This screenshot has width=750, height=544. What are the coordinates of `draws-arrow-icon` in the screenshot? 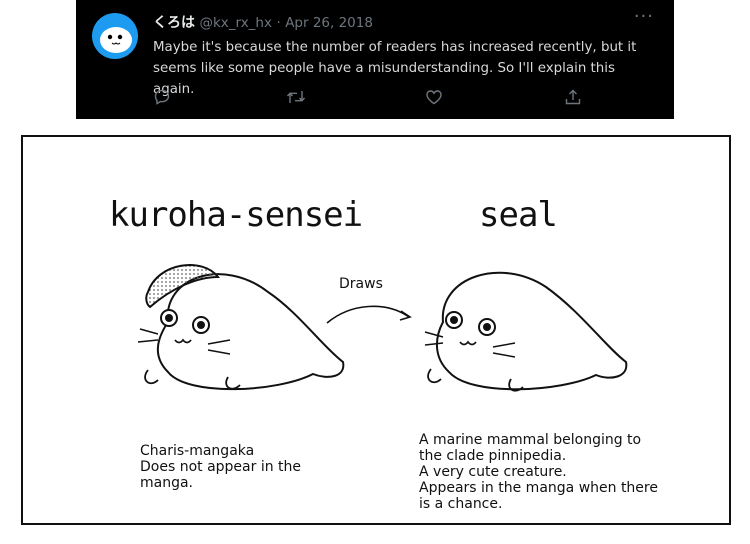 It's located at (369, 314).